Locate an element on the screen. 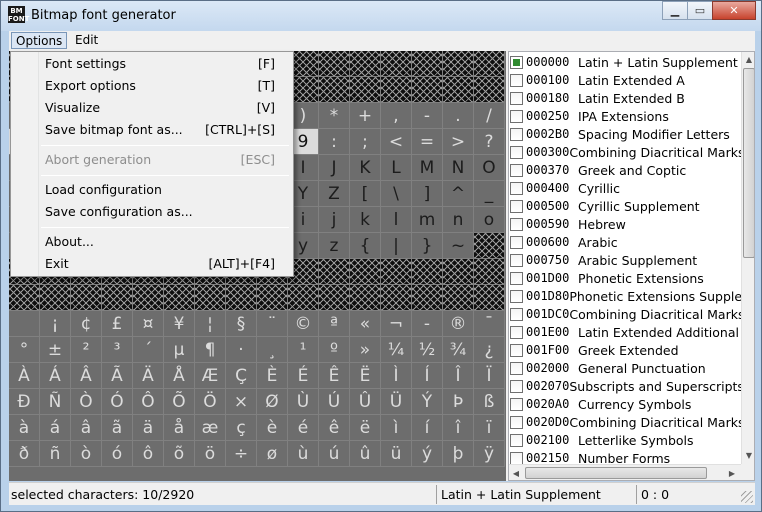  char-cell: å is located at coordinates (179, 428).